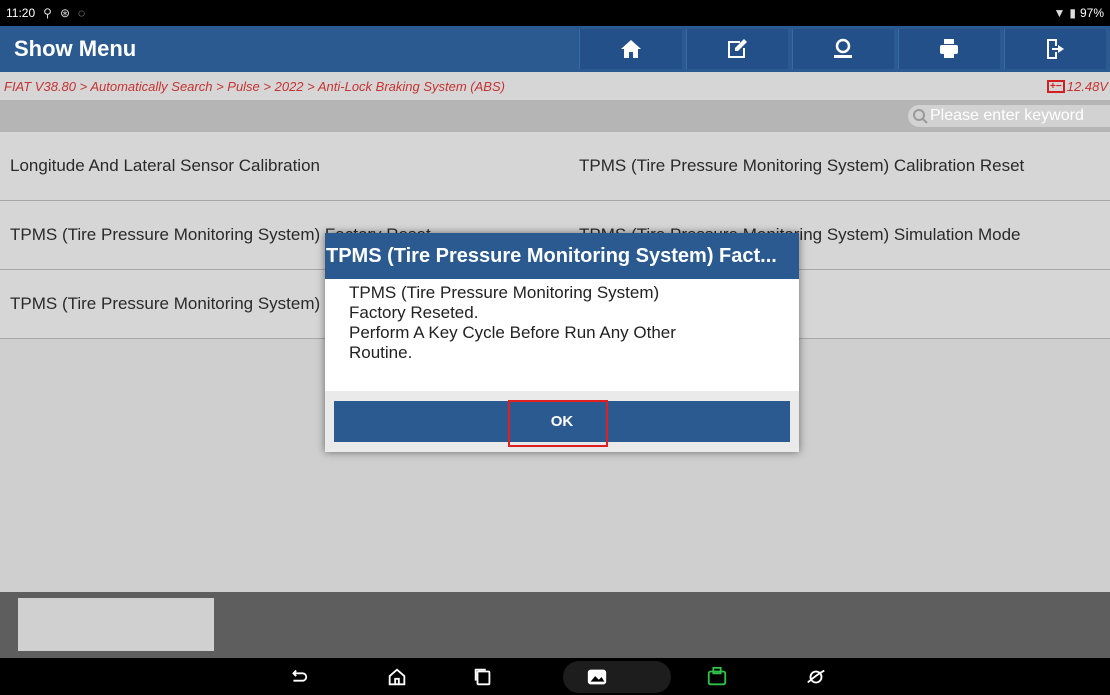  Describe the element at coordinates (1072, 13) in the screenshot. I see `battery-icon: ▮` at that location.